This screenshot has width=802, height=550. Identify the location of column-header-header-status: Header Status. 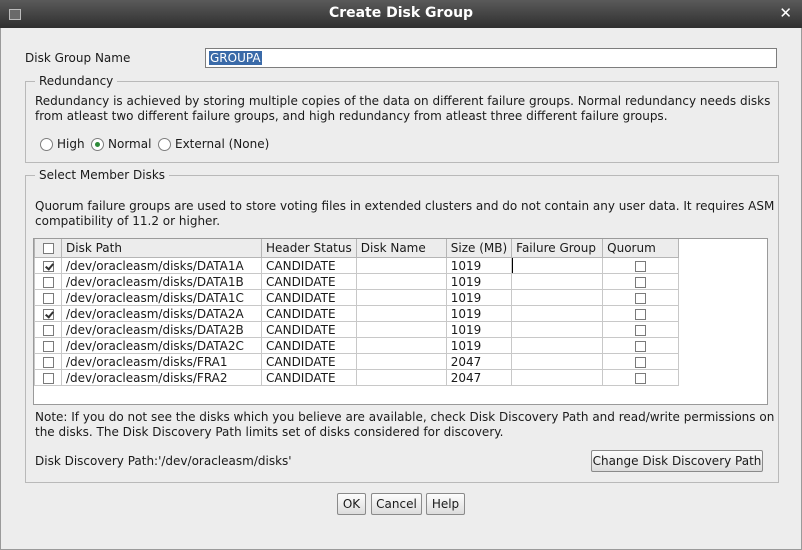
(309, 248).